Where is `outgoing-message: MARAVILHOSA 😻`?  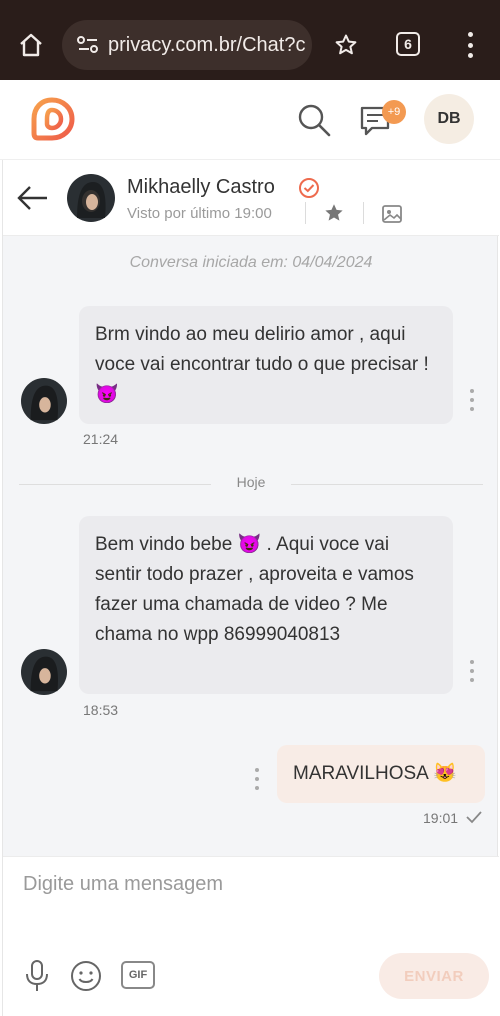
outgoing-message: MARAVILHOSA 😻 is located at coordinates (381, 774).